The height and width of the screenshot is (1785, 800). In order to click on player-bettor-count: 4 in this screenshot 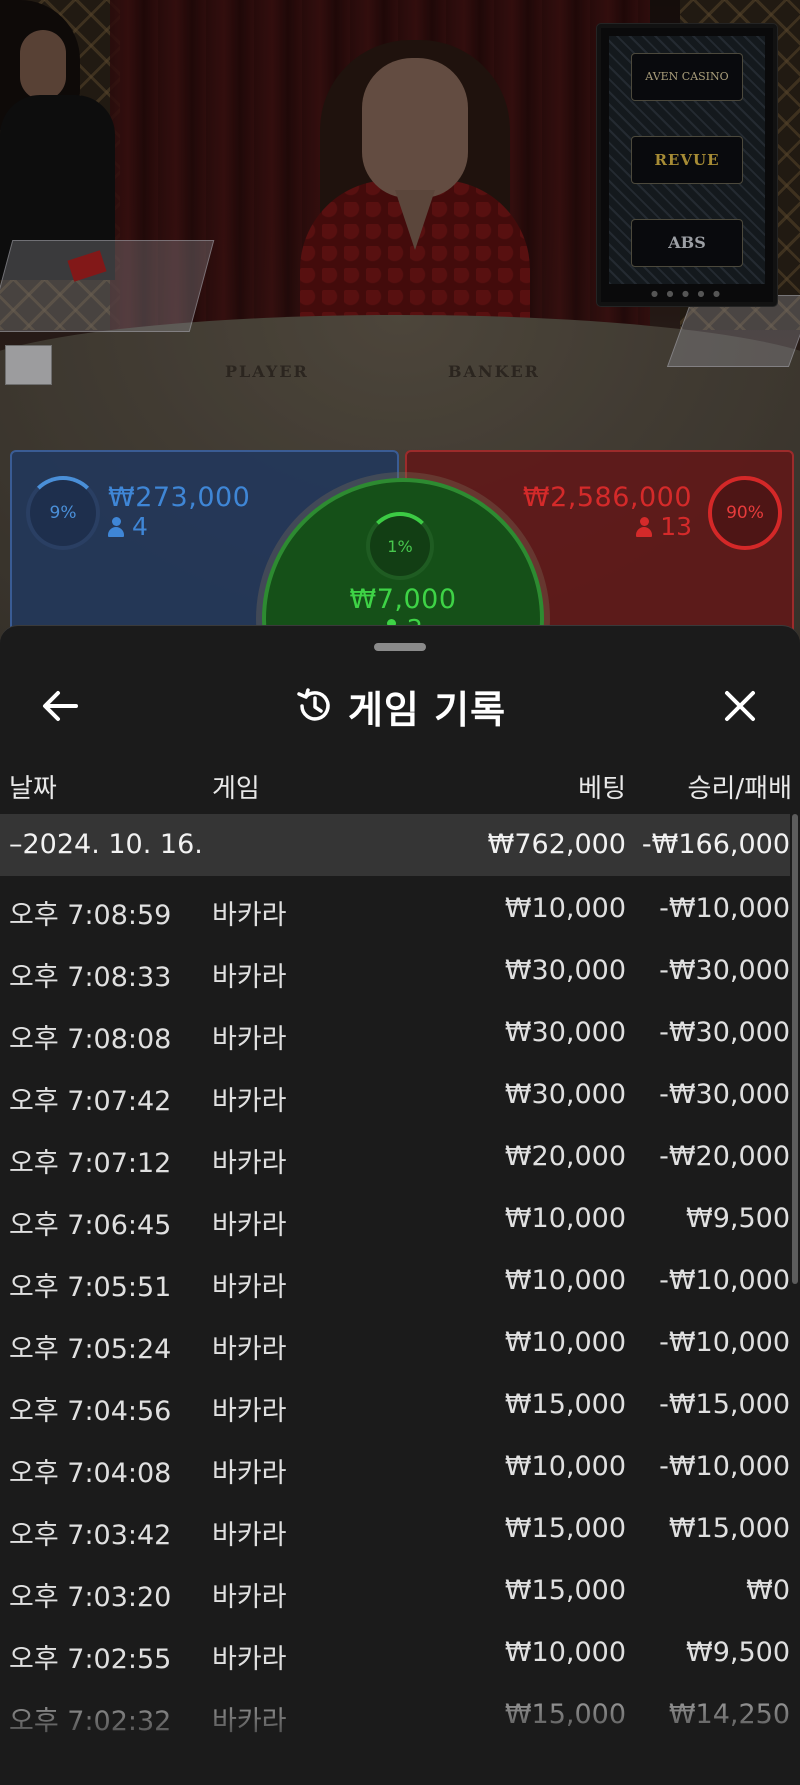, I will do `click(128, 526)`.